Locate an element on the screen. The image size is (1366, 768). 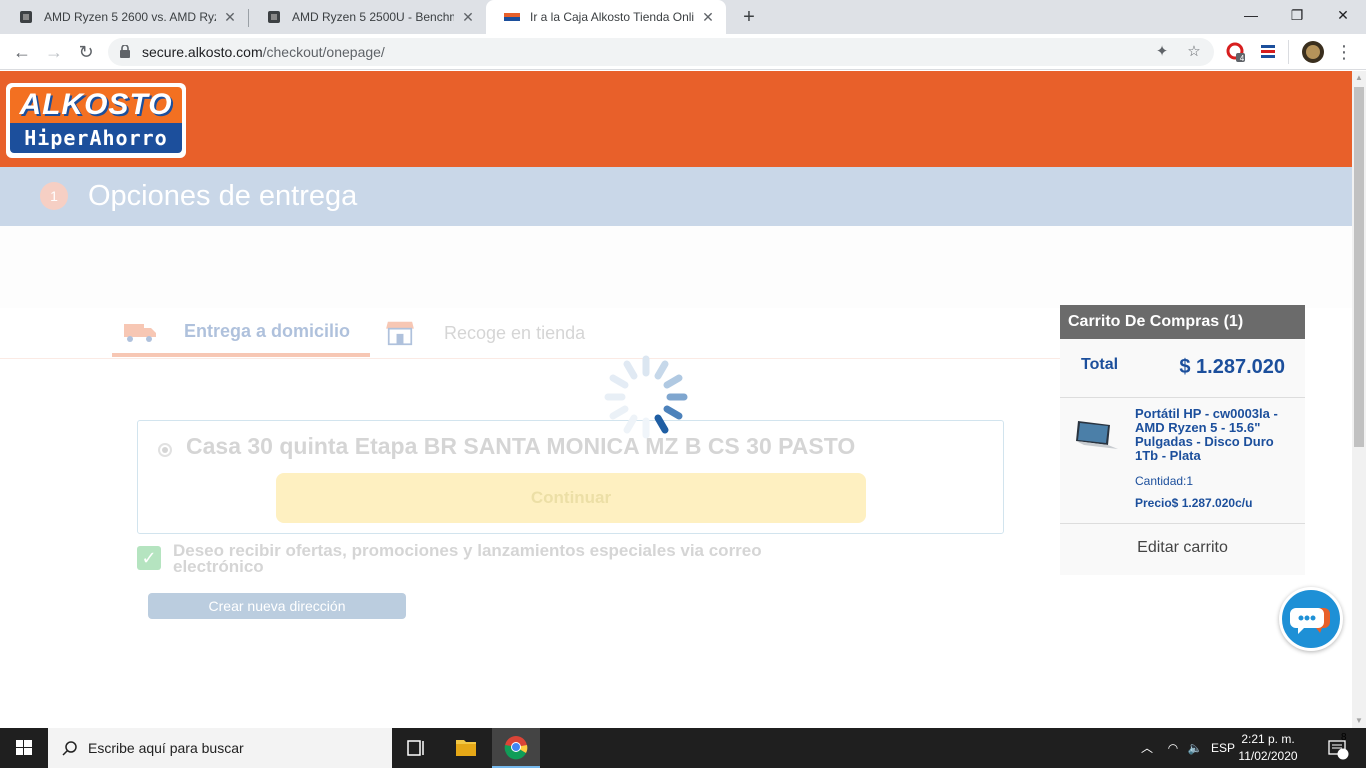
cart-total-value: $ 1.287.020 is located at coordinates (1232, 367).